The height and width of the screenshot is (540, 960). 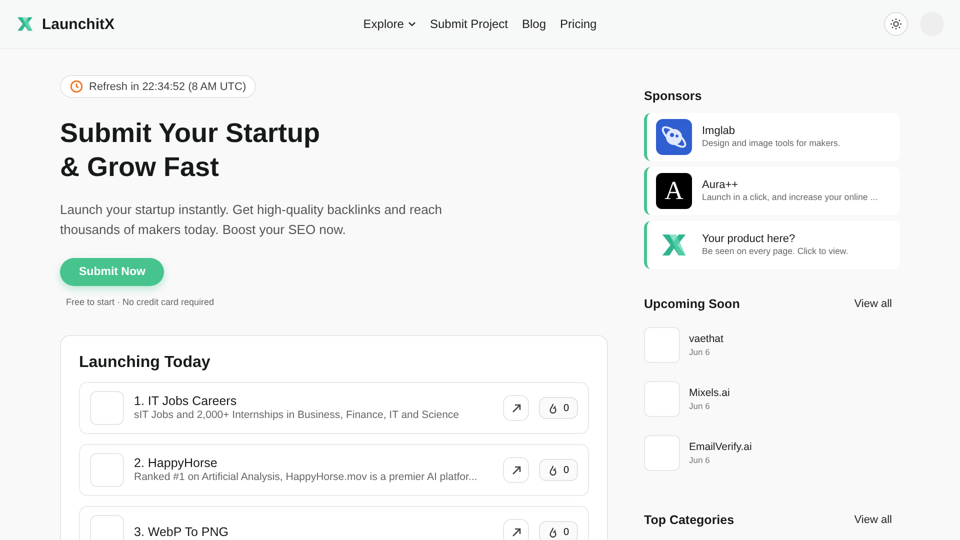 I want to click on upcoming-name: EmailVerify.ai, so click(x=720, y=447).